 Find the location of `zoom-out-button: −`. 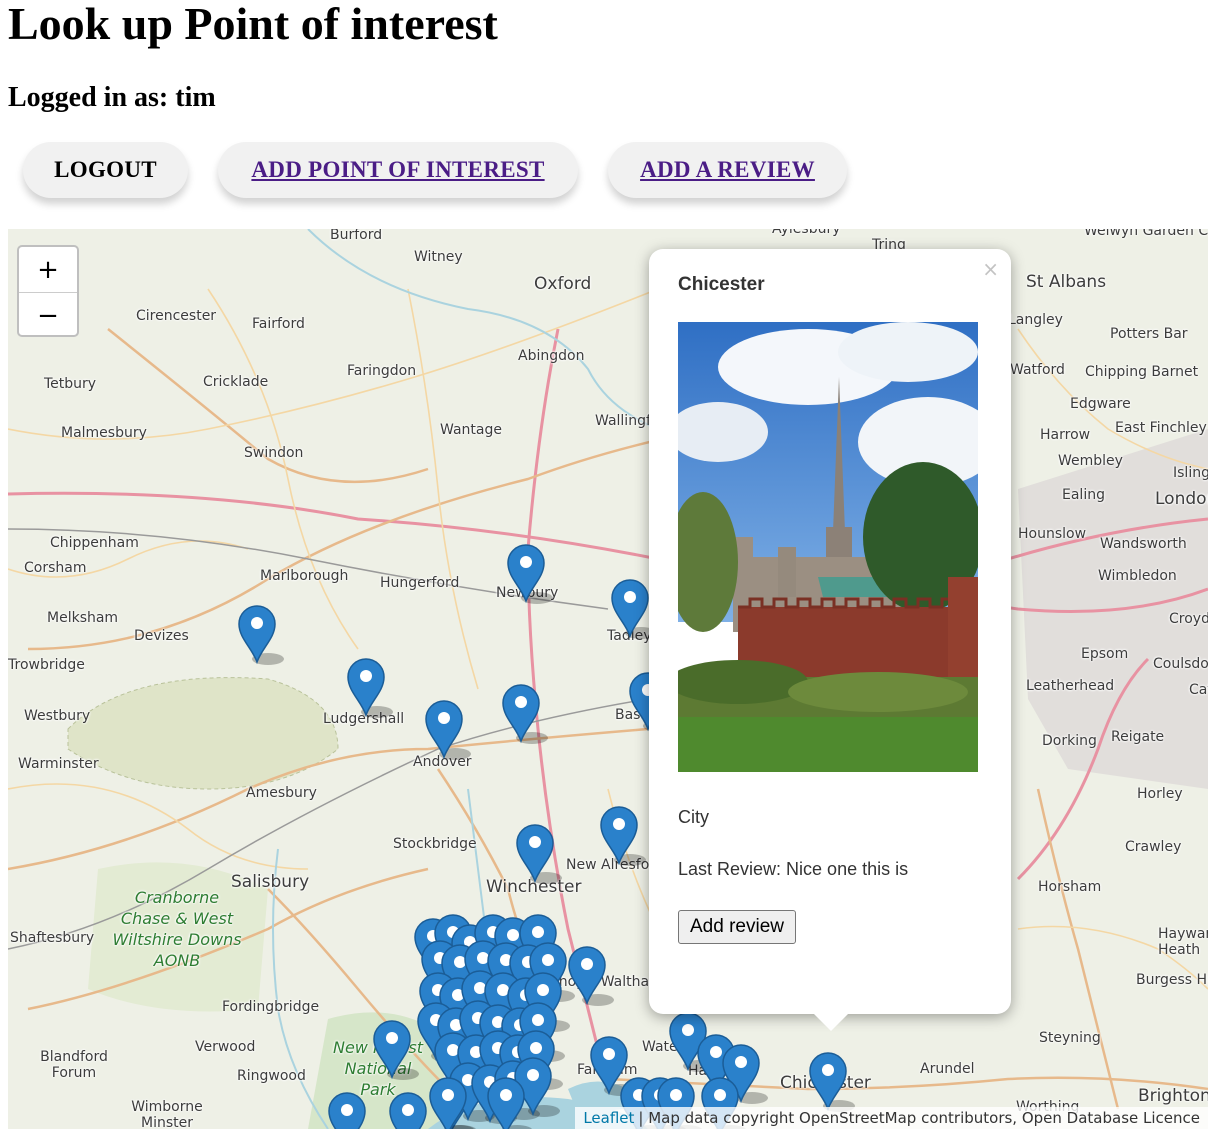

zoom-out-button: − is located at coordinates (48, 314).